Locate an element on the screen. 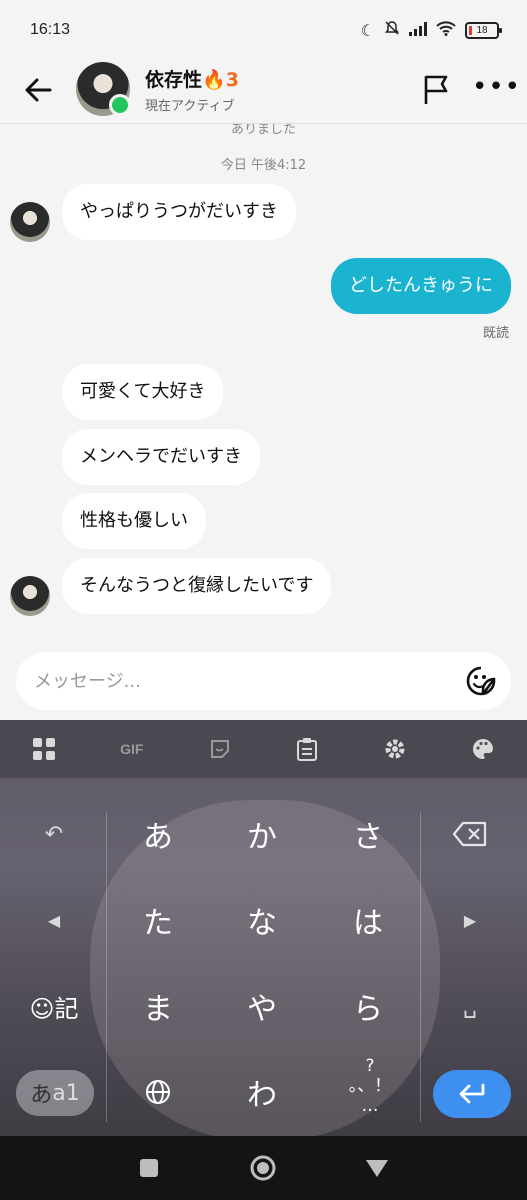  message-bubble-received: メンヘラでだいすき is located at coordinates (161, 457).